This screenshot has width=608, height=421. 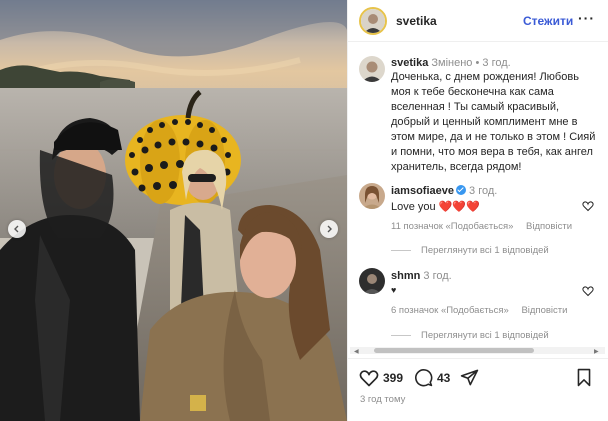 I want to click on comment-count: 43, so click(x=443, y=378).